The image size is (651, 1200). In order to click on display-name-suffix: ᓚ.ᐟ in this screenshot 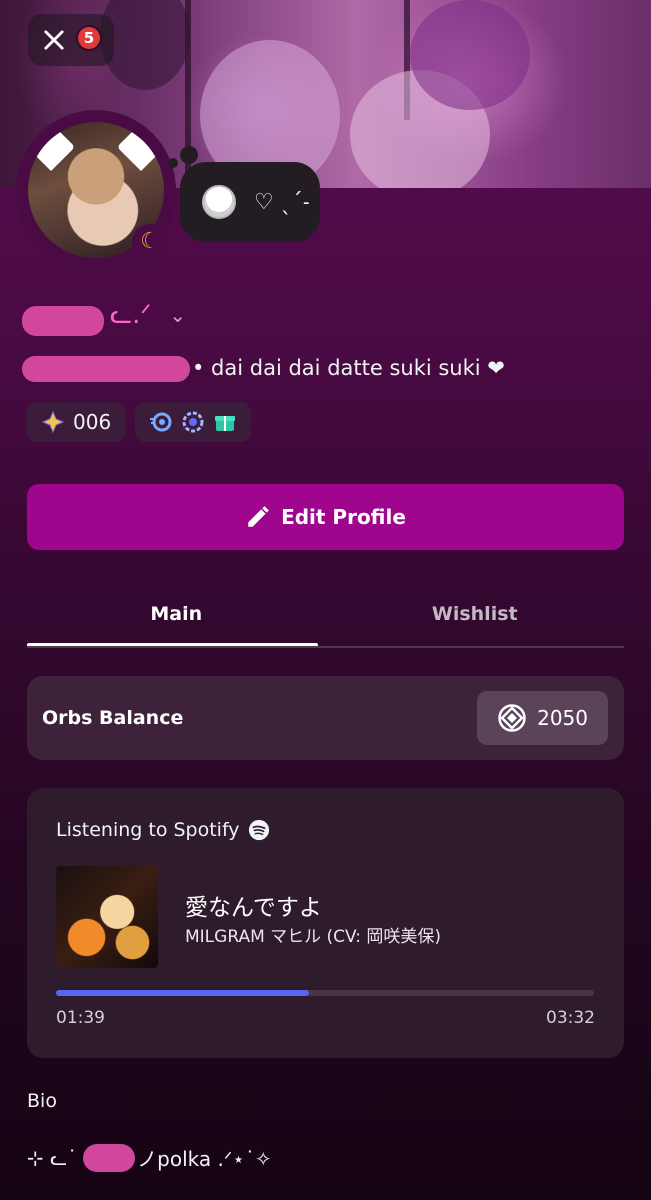, I will do `click(131, 315)`.